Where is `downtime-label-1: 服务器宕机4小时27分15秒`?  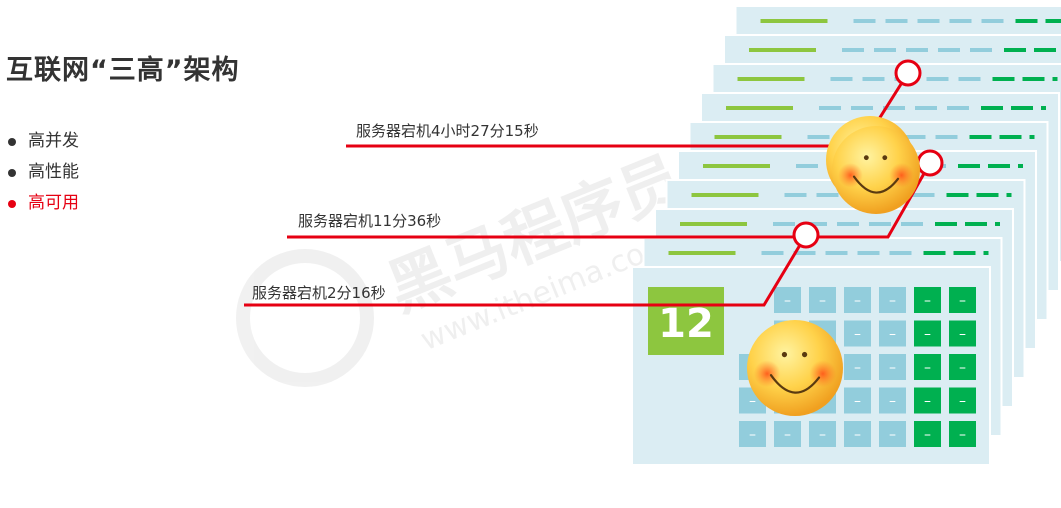
downtime-label-1: 服务器宕机4小时27分15秒 is located at coordinates (447, 131).